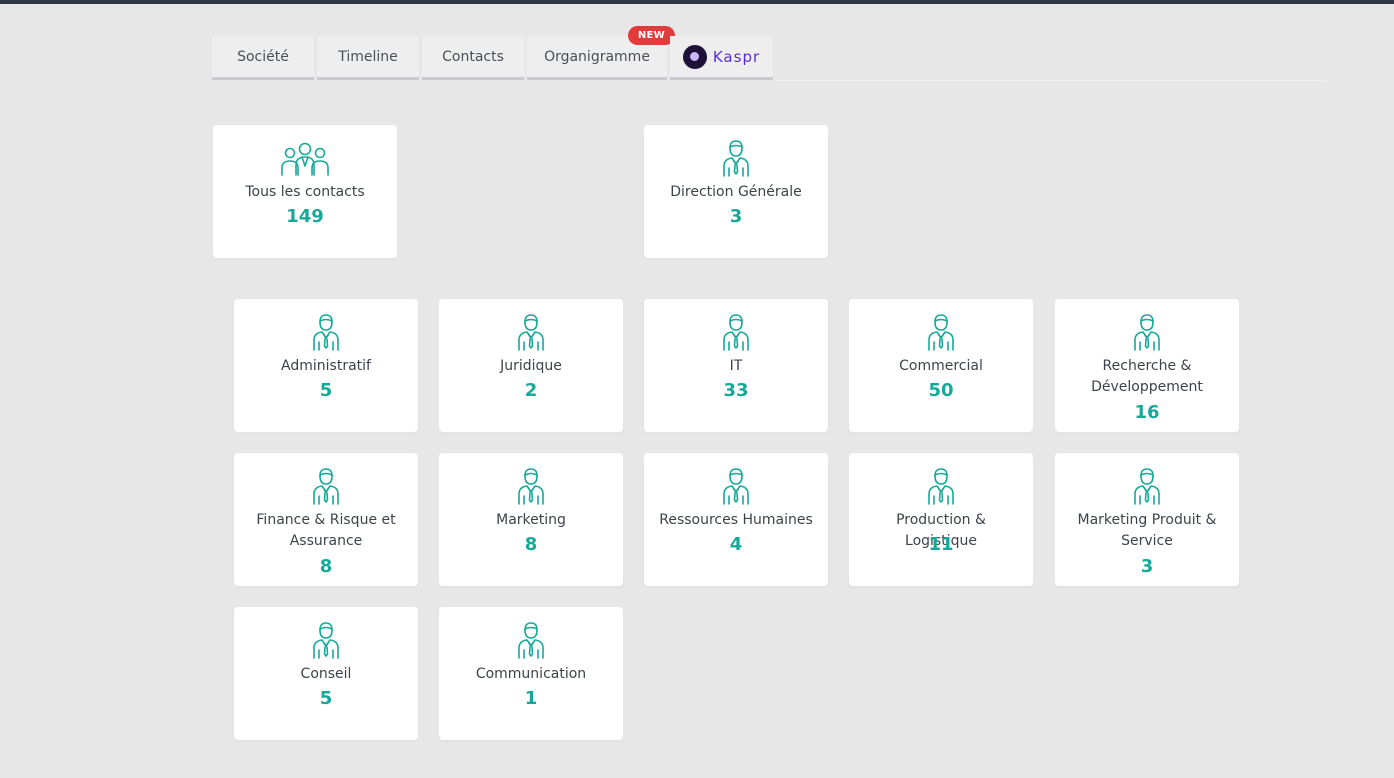 The image size is (1394, 778). Describe the element at coordinates (305, 216) in the screenshot. I see `card-count: 149` at that location.